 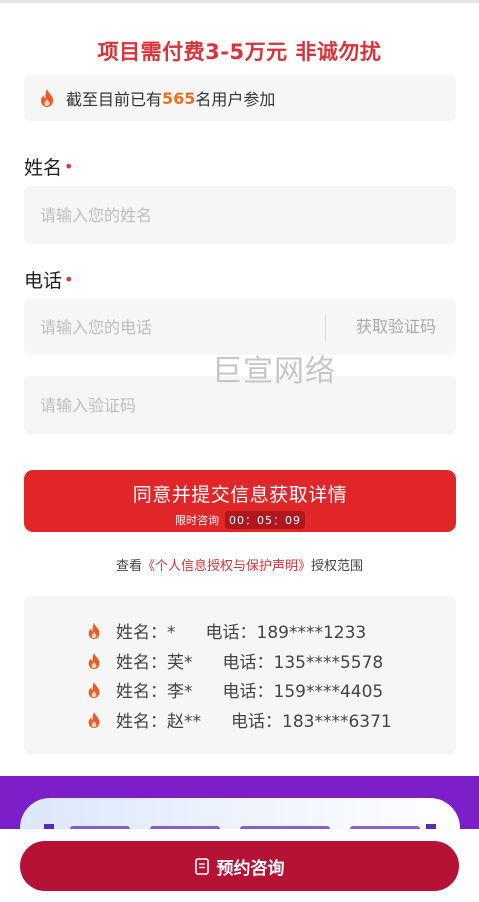 I want to click on document-icon, so click(x=201, y=866).